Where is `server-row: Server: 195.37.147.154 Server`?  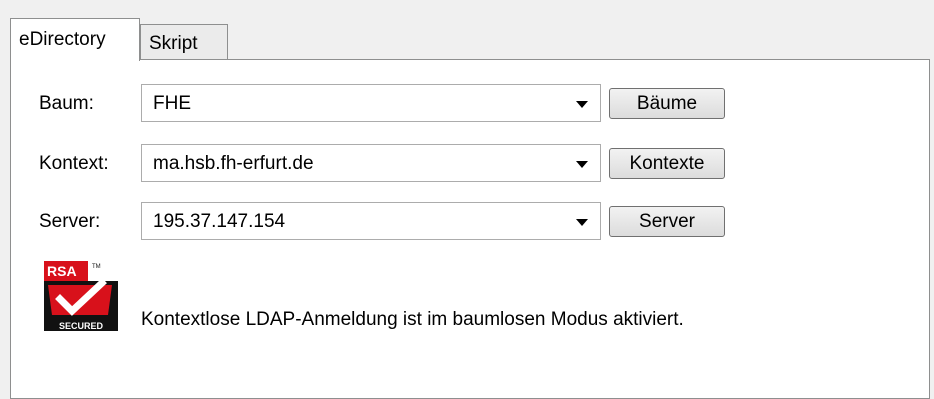
server-row: Server: 195.37.147.154 Server is located at coordinates (470, 222).